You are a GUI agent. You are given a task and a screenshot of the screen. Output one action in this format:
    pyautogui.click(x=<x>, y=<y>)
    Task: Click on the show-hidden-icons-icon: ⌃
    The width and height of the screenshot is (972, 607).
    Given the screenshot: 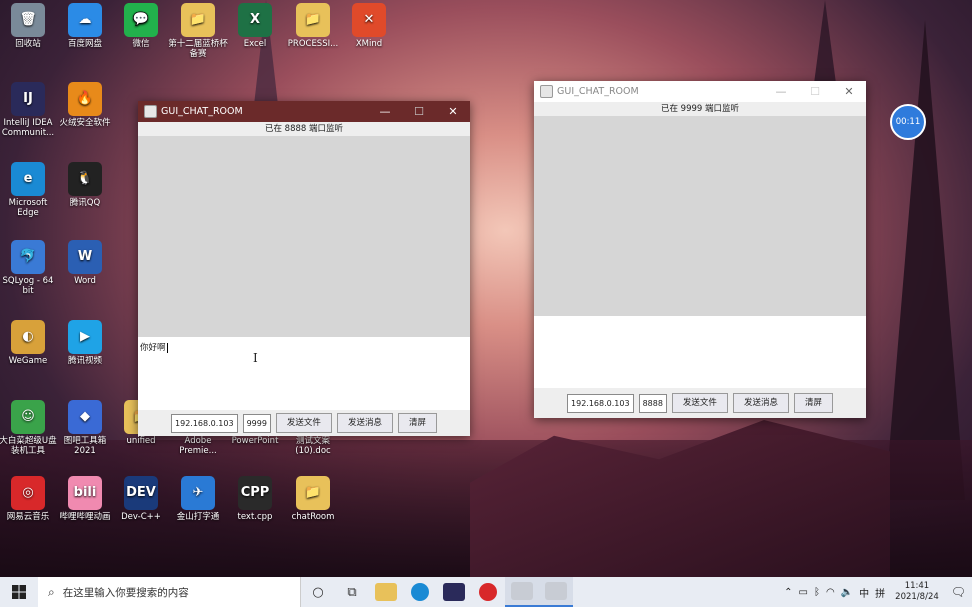 What is the action you would take?
    pyautogui.click(x=788, y=592)
    